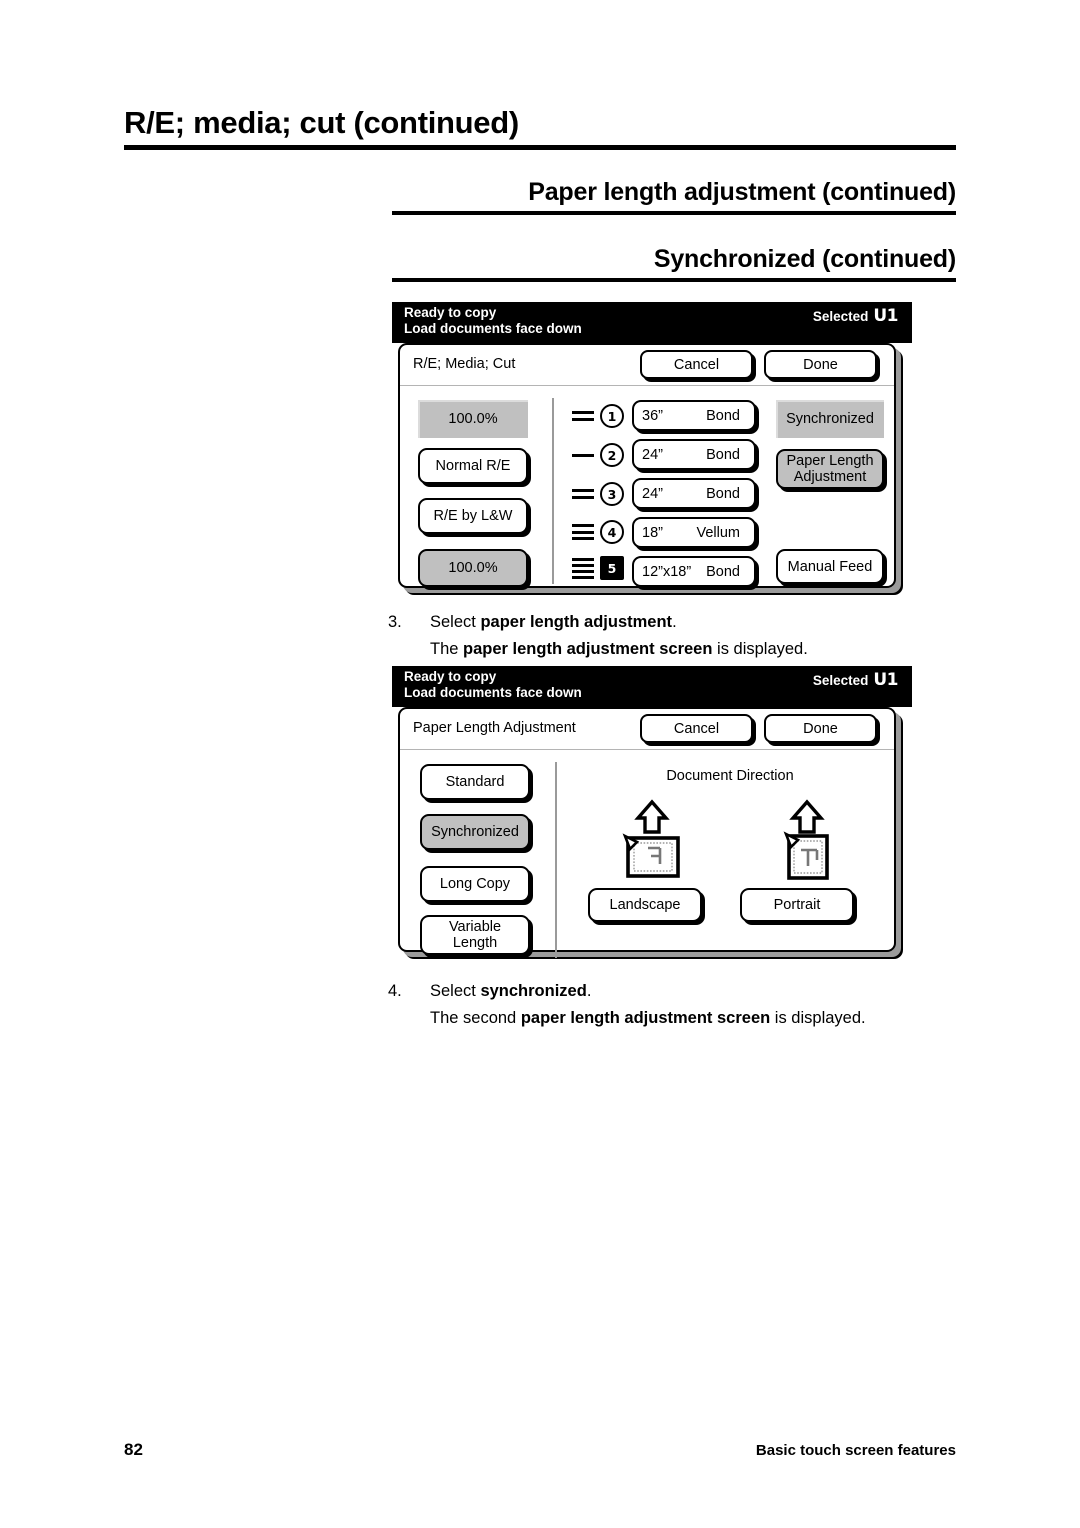  What do you see at coordinates (674, 280) in the screenshot?
I see `subsection-heading-rule` at bounding box center [674, 280].